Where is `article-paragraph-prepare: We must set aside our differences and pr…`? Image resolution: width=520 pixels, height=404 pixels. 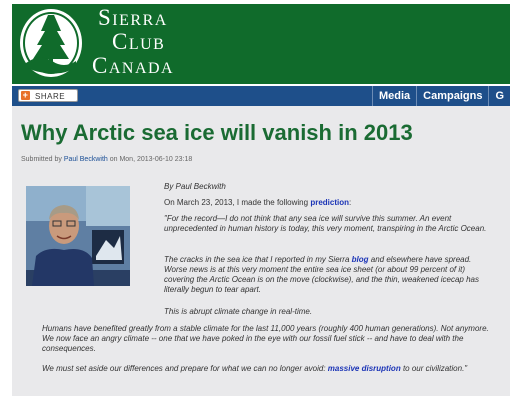
article-paragraph-prepare: We must set aside our differences and pr… is located at coordinates (268, 369).